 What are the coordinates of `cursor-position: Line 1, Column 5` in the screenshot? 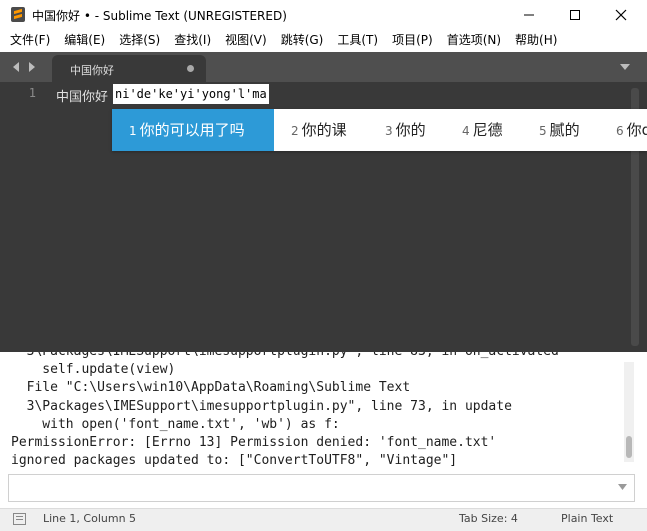 It's located at (90, 518).